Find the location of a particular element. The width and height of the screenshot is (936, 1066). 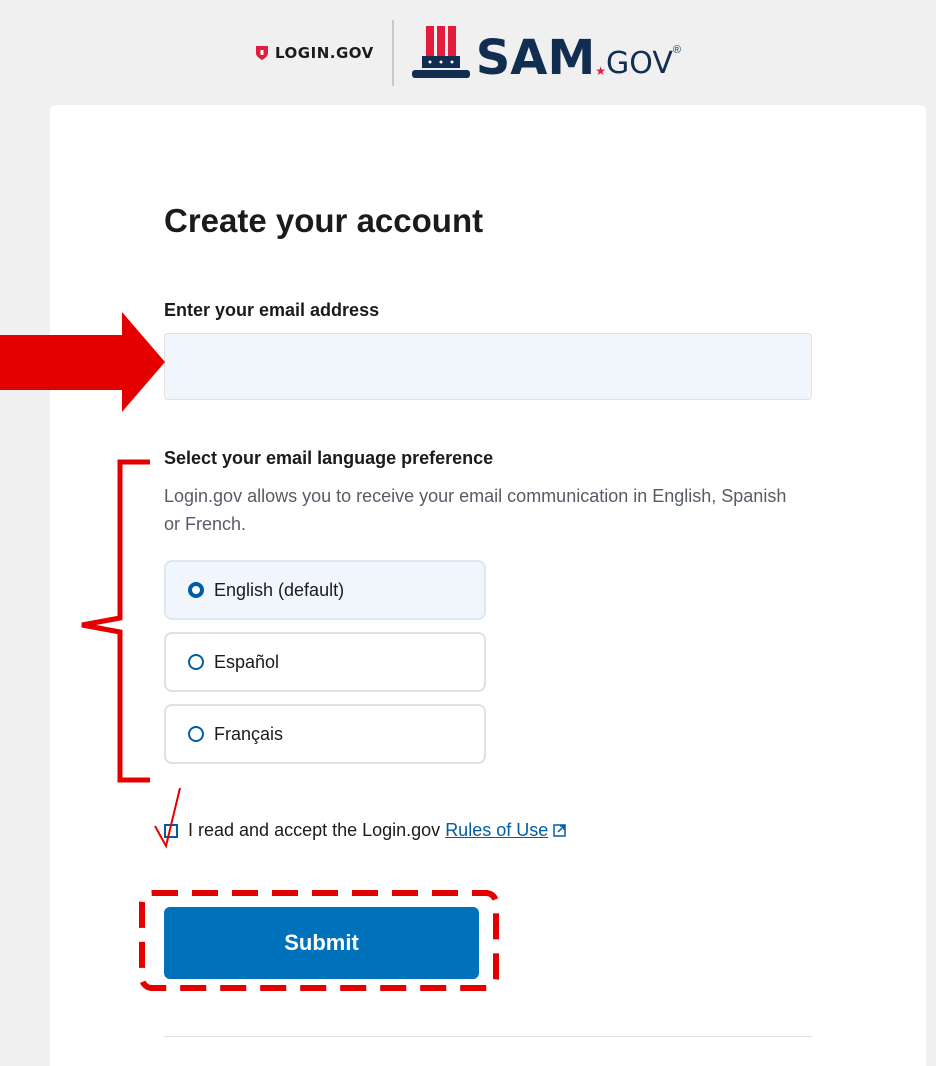

external-link-icon is located at coordinates (559, 830).